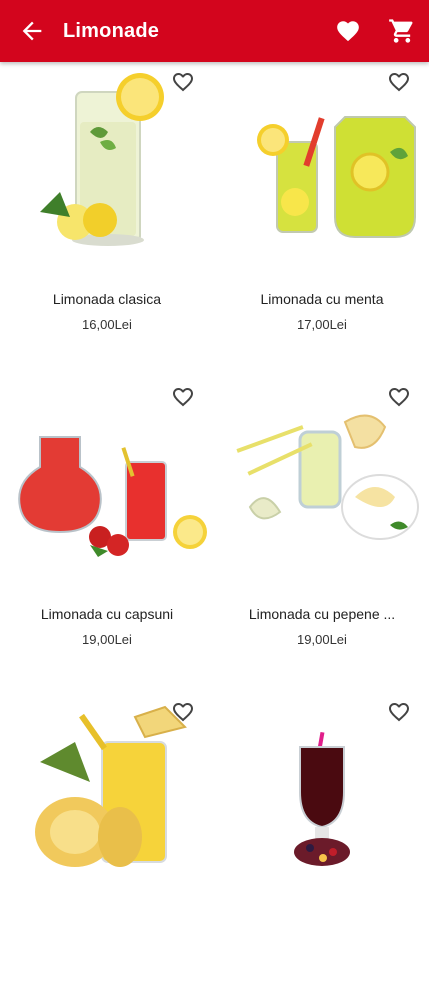  What do you see at coordinates (322, 324) in the screenshot?
I see `product-price: 17,00Lei` at bounding box center [322, 324].